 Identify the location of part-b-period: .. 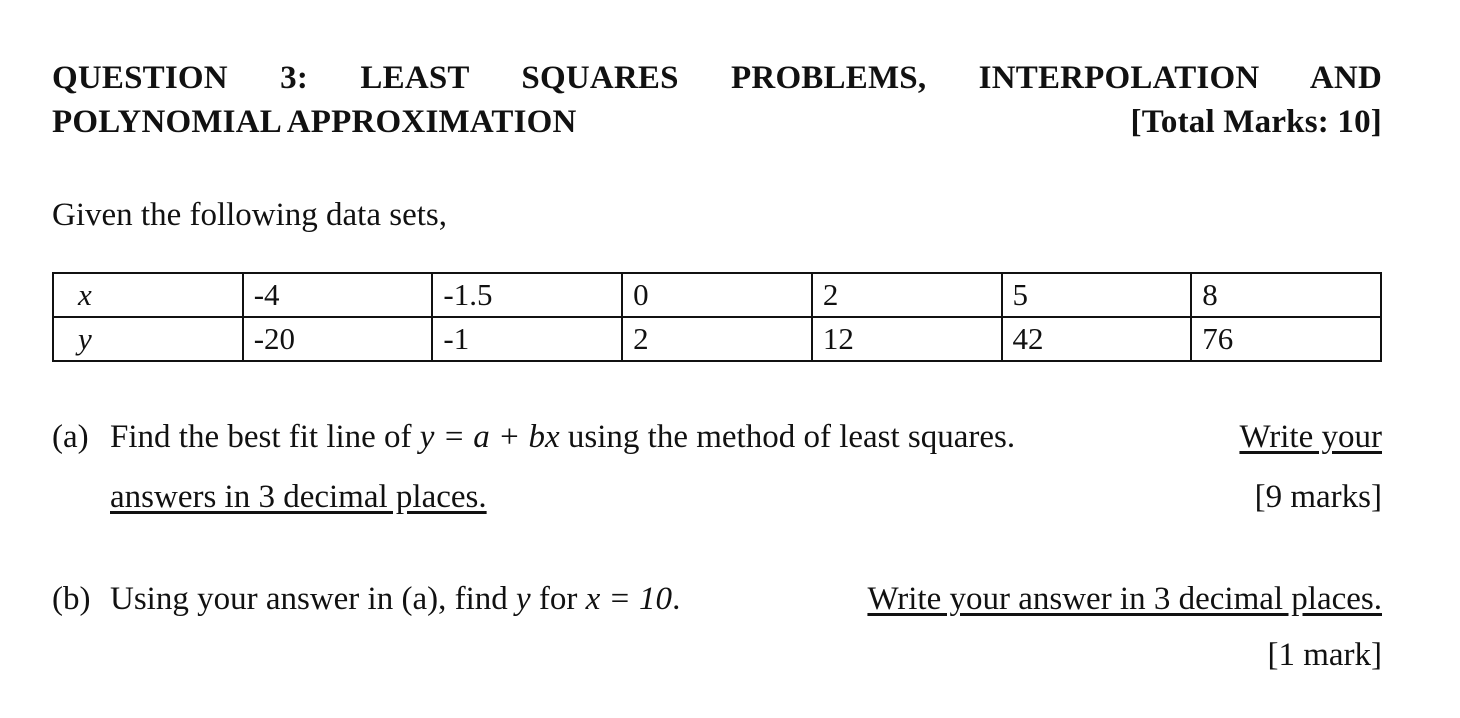
(676, 599).